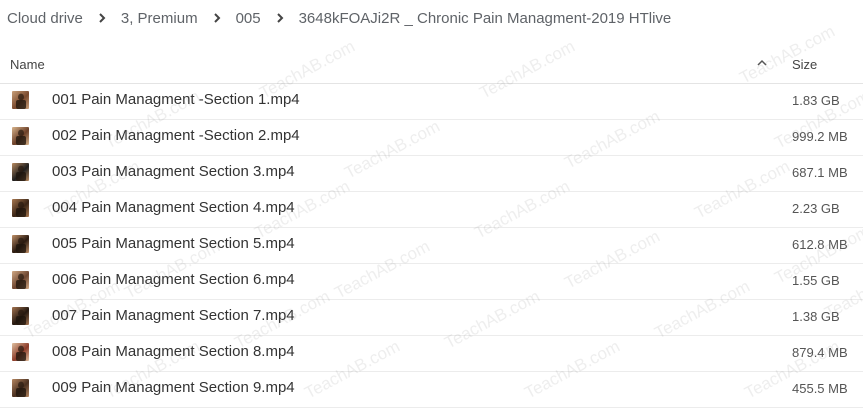 The height and width of the screenshot is (408, 863). I want to click on file-size: 1.38 GB, so click(816, 316).